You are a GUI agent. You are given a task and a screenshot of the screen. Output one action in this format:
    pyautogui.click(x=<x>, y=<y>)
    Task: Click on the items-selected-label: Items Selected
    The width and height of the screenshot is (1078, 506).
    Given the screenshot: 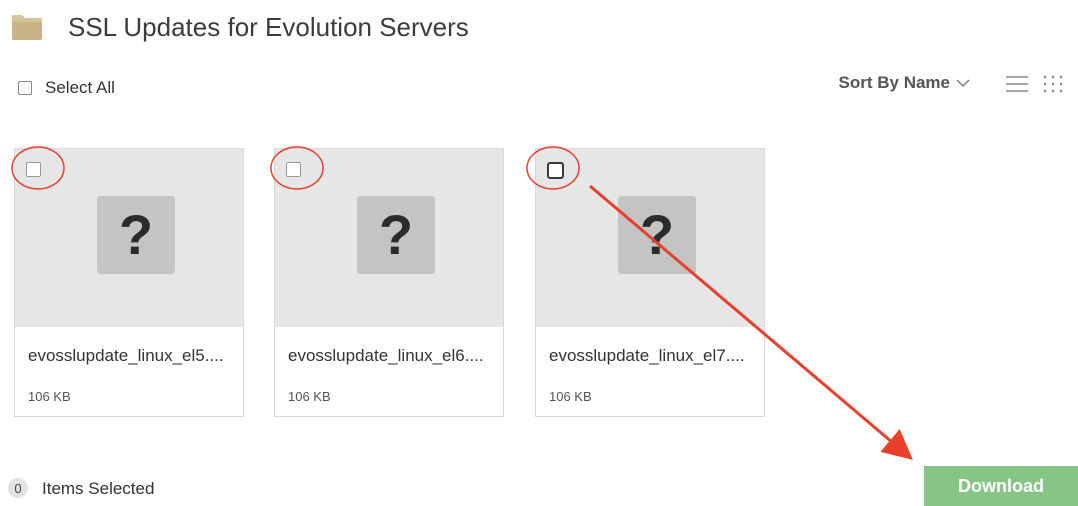 What is the action you would take?
    pyautogui.click(x=98, y=488)
    